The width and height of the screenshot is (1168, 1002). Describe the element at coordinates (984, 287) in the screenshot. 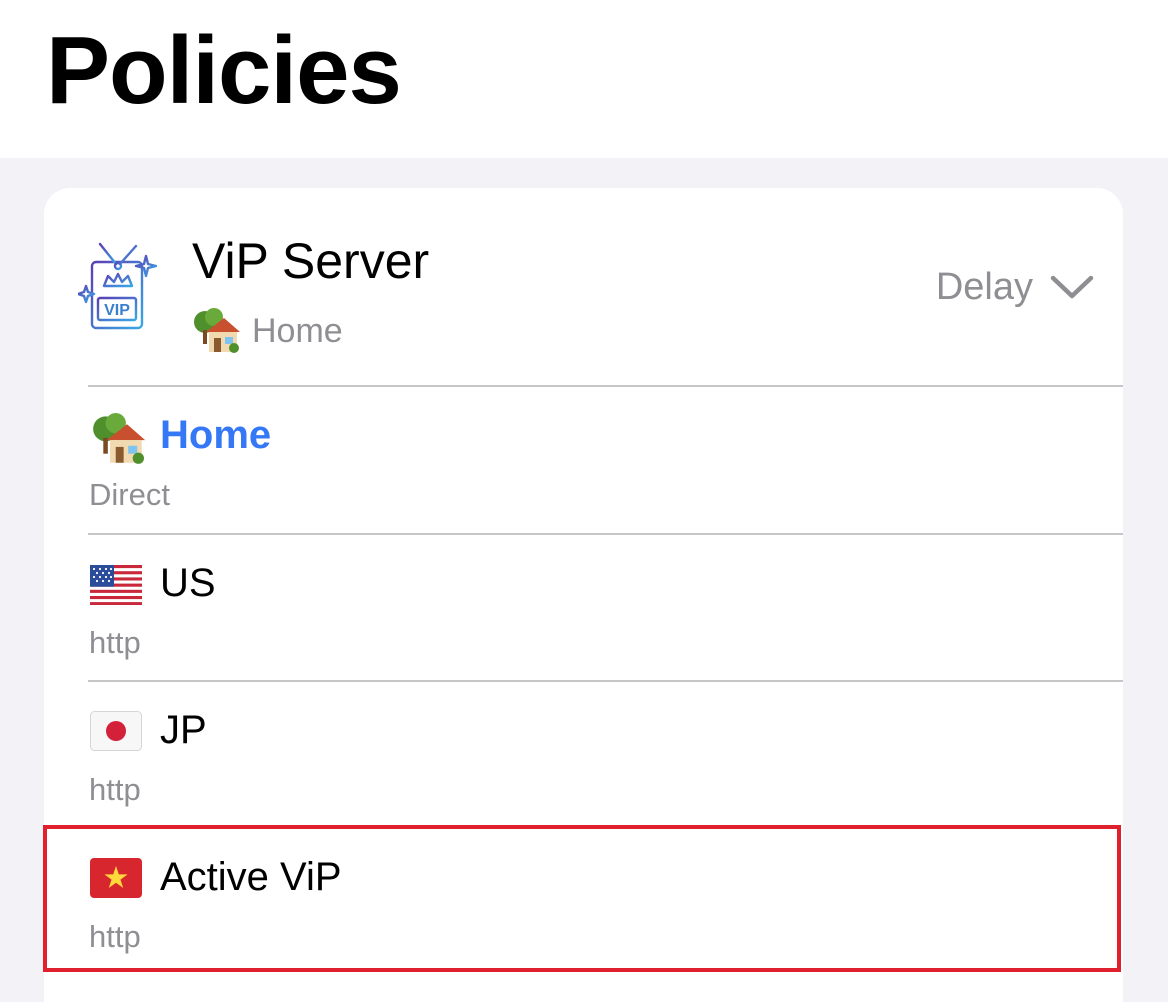

I see `policy-mode-label: Delay` at that location.